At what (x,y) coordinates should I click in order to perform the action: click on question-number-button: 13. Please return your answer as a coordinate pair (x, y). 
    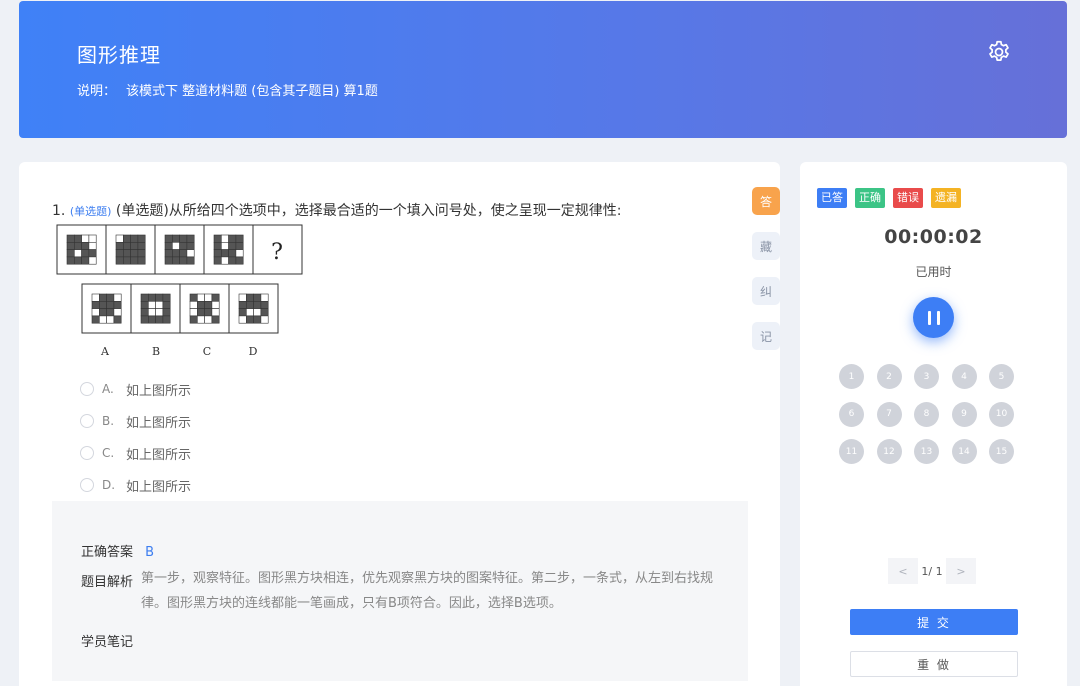
    Looking at the image, I should click on (926, 451).